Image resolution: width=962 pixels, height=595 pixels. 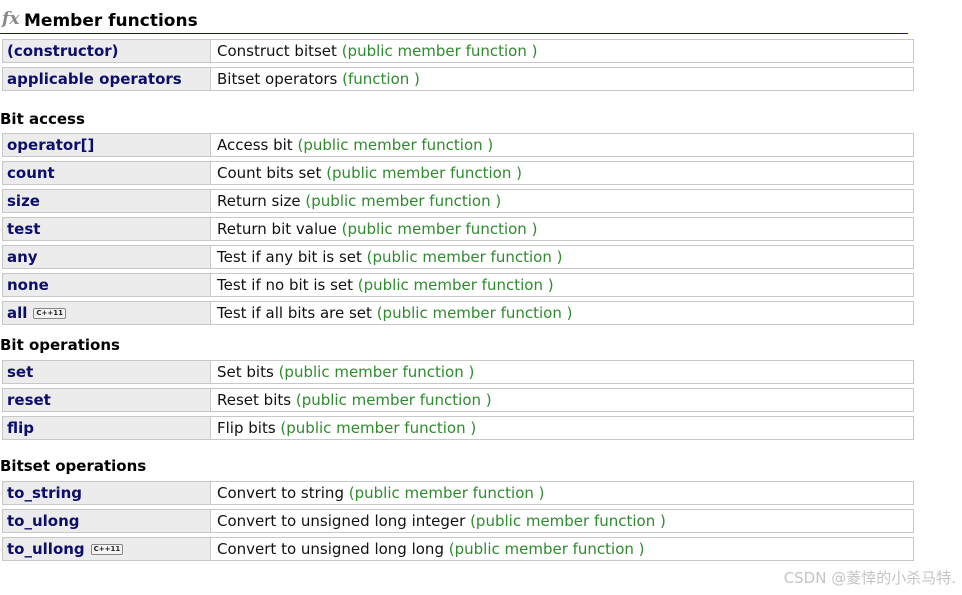 What do you see at coordinates (42, 119) in the screenshot?
I see `section-title-bit-access: Bit access` at bounding box center [42, 119].